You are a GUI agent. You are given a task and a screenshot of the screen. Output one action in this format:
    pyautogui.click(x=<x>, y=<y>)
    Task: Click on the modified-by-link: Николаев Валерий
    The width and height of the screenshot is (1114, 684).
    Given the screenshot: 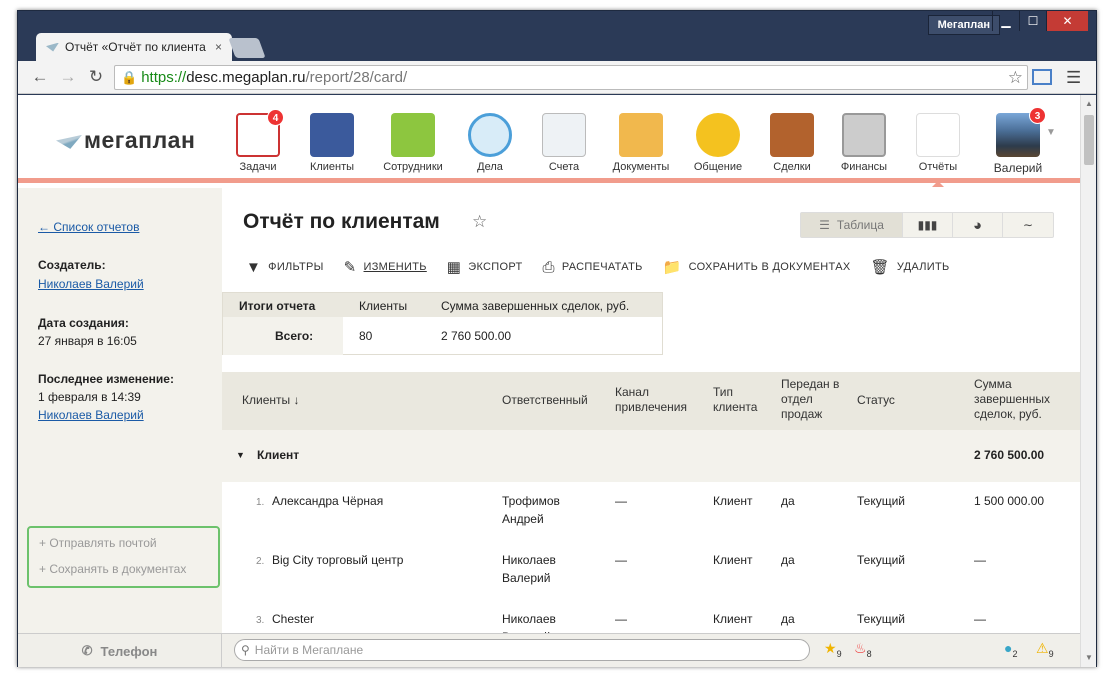 What is the action you would take?
    pyautogui.click(x=91, y=415)
    